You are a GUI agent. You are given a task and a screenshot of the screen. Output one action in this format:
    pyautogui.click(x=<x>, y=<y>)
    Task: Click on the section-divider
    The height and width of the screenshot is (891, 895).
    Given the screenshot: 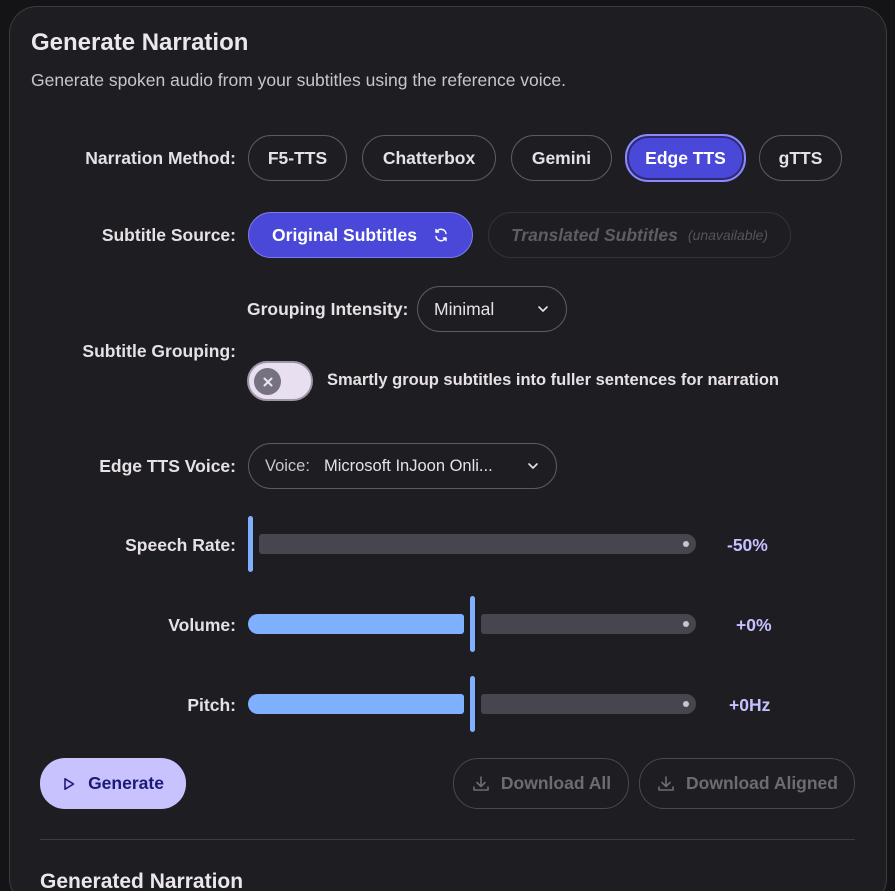 What is the action you would take?
    pyautogui.click(x=447, y=839)
    